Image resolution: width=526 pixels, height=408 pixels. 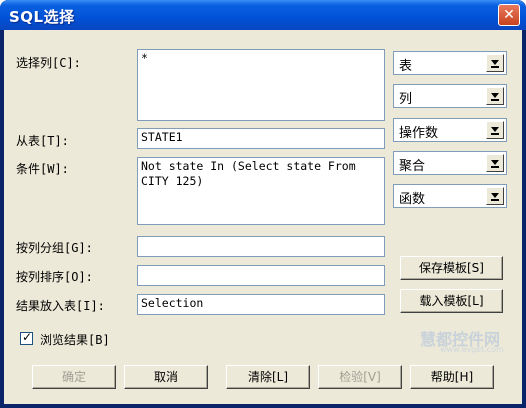 I want to click on verify-button: 检验[V], so click(x=360, y=377).